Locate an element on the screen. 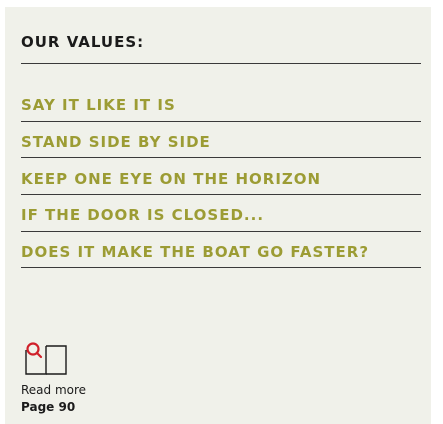 The image size is (443, 424). value-item-5: DOES IT MAKE THE BOAT GO FASTER? is located at coordinates (195, 252).